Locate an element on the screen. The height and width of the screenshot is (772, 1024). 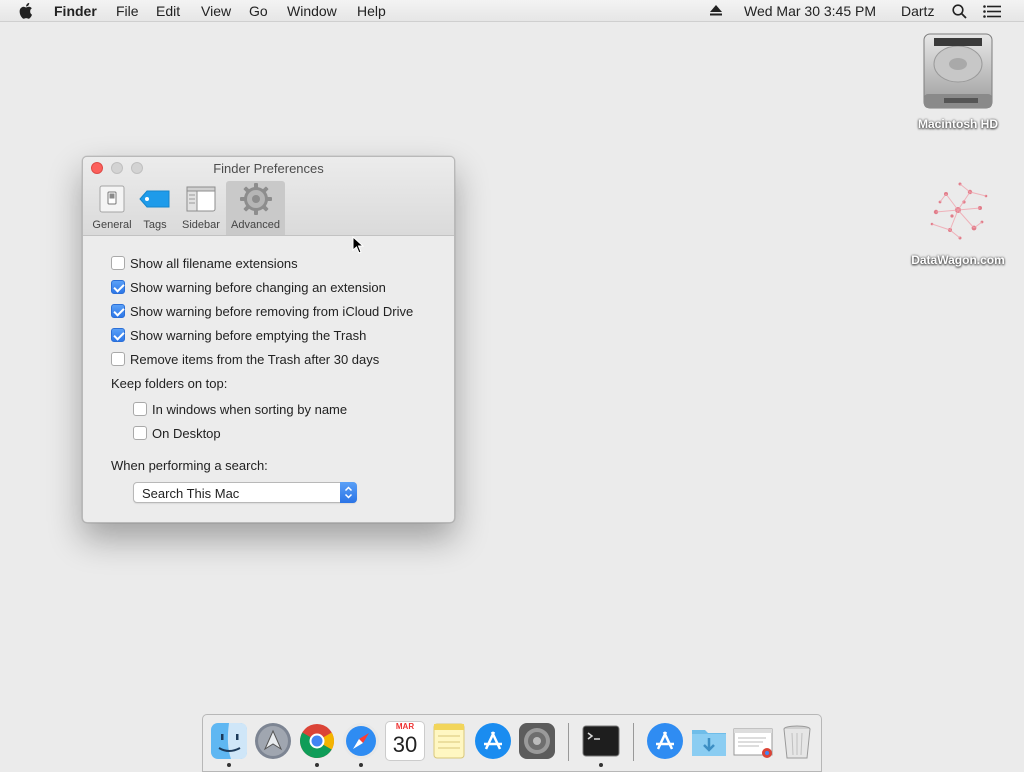
window-title: Finder Preferences is located at coordinates (268, 168).